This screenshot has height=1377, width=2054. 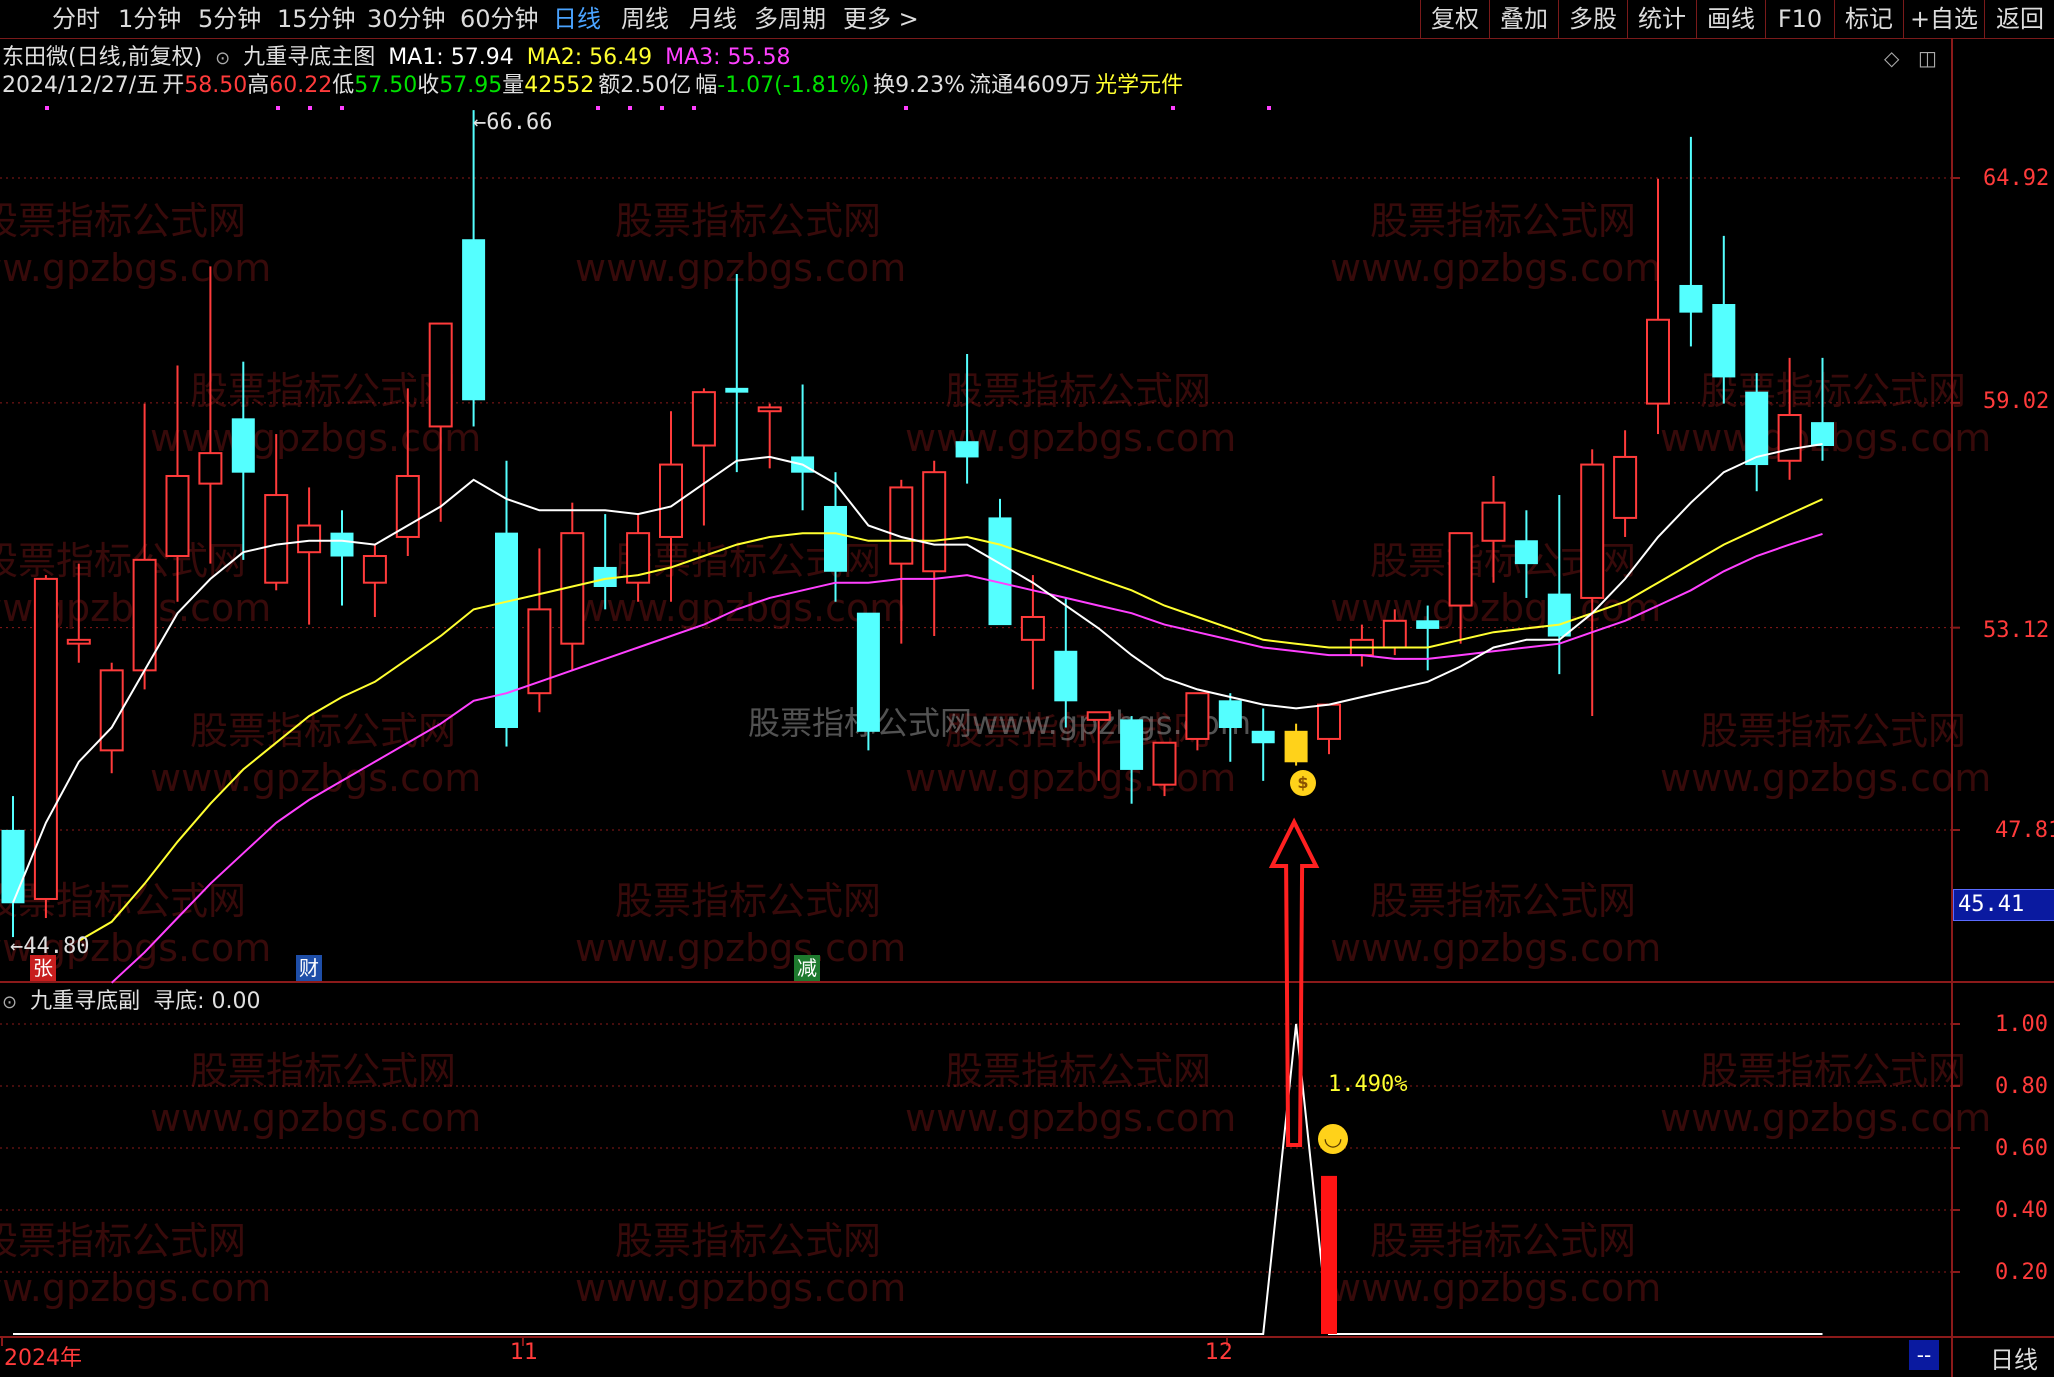 What do you see at coordinates (1219, 1352) in the screenshot?
I see `date-axis-label: 12` at bounding box center [1219, 1352].